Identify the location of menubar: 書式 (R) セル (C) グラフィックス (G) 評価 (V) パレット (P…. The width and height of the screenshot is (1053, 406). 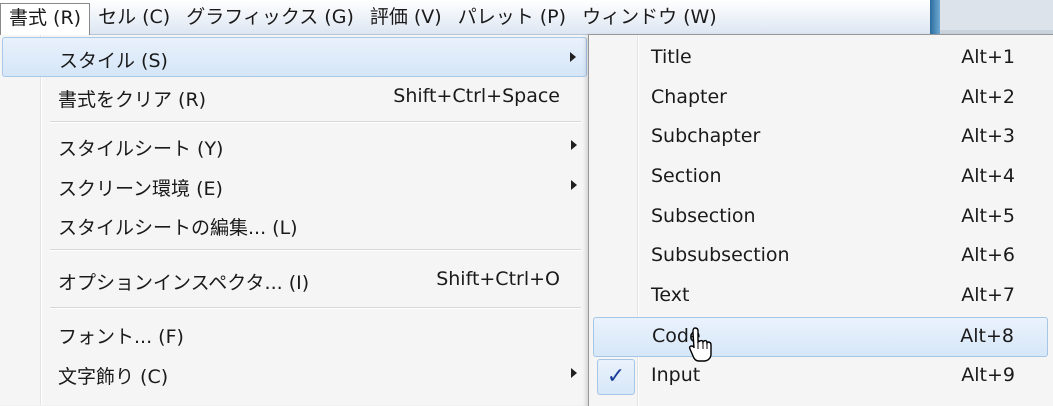
(465, 17).